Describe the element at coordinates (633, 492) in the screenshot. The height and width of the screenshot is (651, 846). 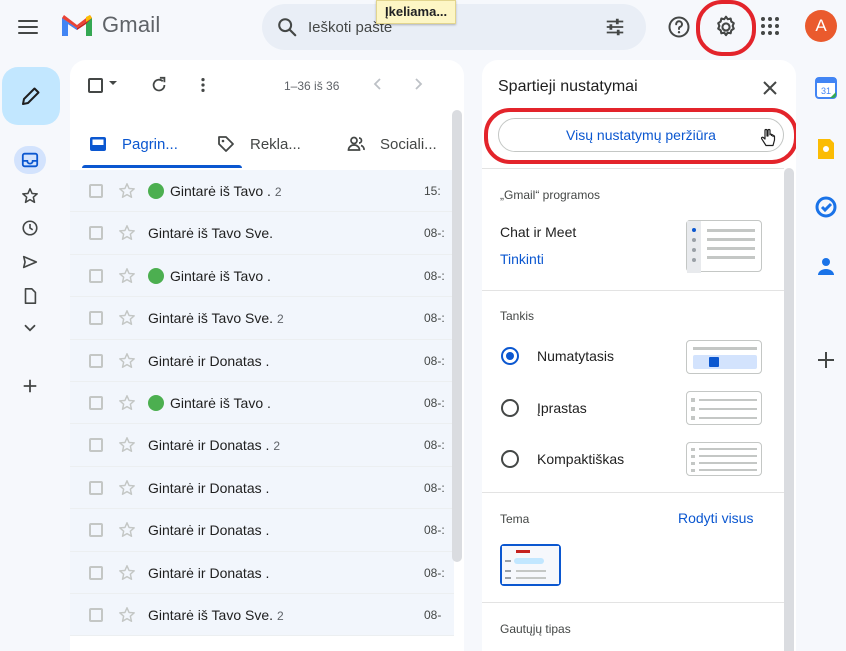
I see `divider` at that location.